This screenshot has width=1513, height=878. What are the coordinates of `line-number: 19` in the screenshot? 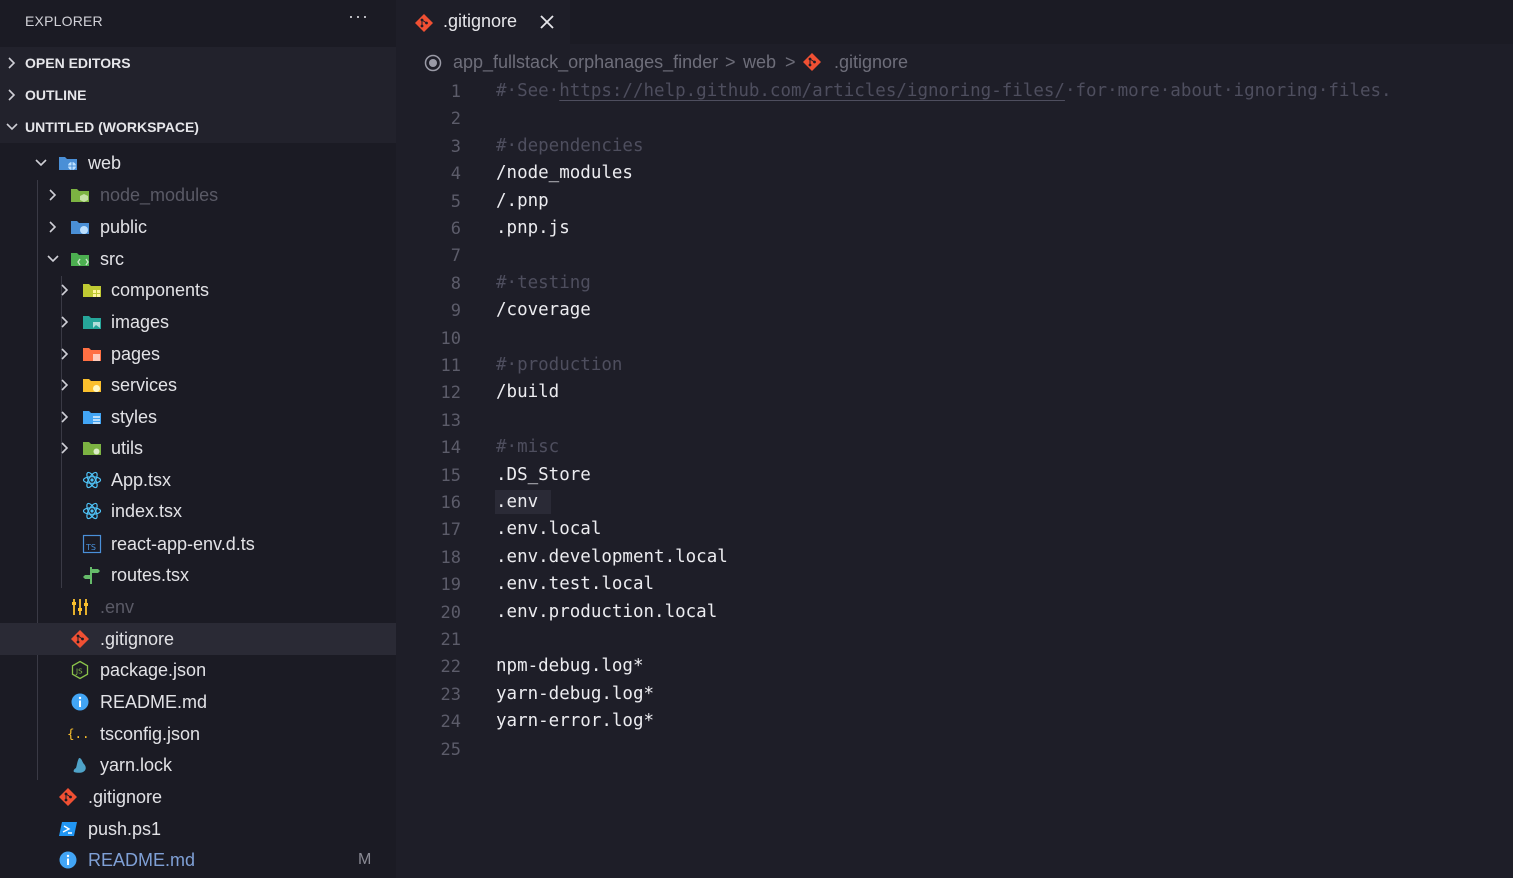 It's located at (450, 585).